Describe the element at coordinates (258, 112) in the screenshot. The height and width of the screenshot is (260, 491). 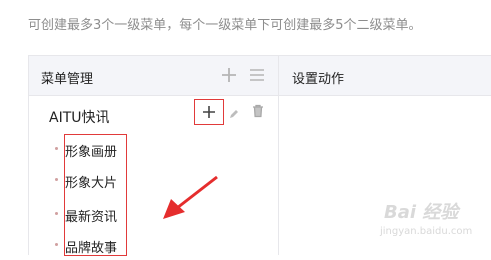
I see `trash-icon` at that location.